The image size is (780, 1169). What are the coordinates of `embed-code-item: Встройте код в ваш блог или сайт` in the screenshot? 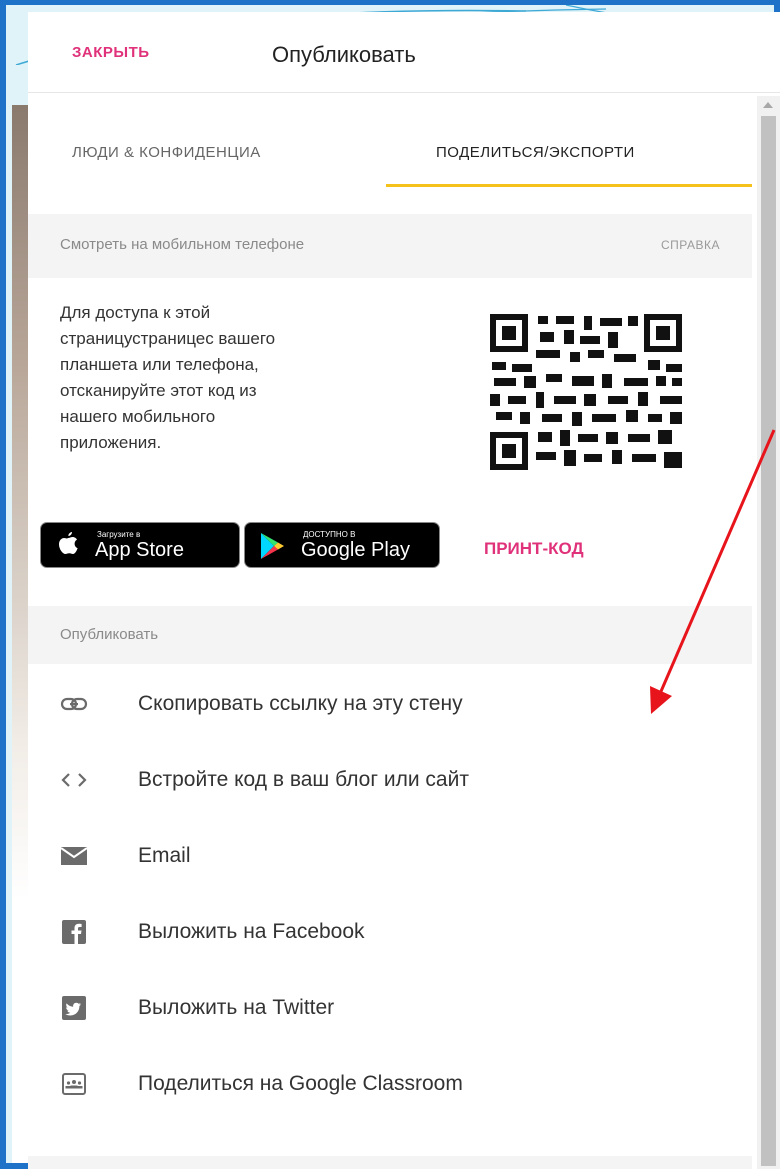 It's located at (390, 780).